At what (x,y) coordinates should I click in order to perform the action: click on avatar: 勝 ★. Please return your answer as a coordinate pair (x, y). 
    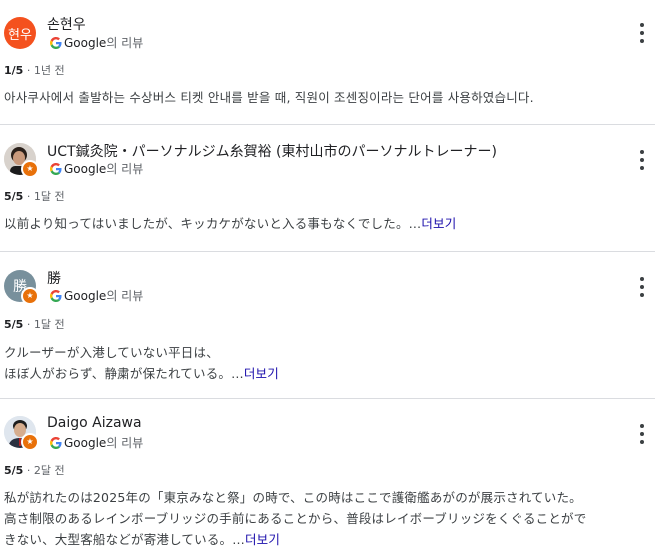
    Looking at the image, I should click on (21, 287).